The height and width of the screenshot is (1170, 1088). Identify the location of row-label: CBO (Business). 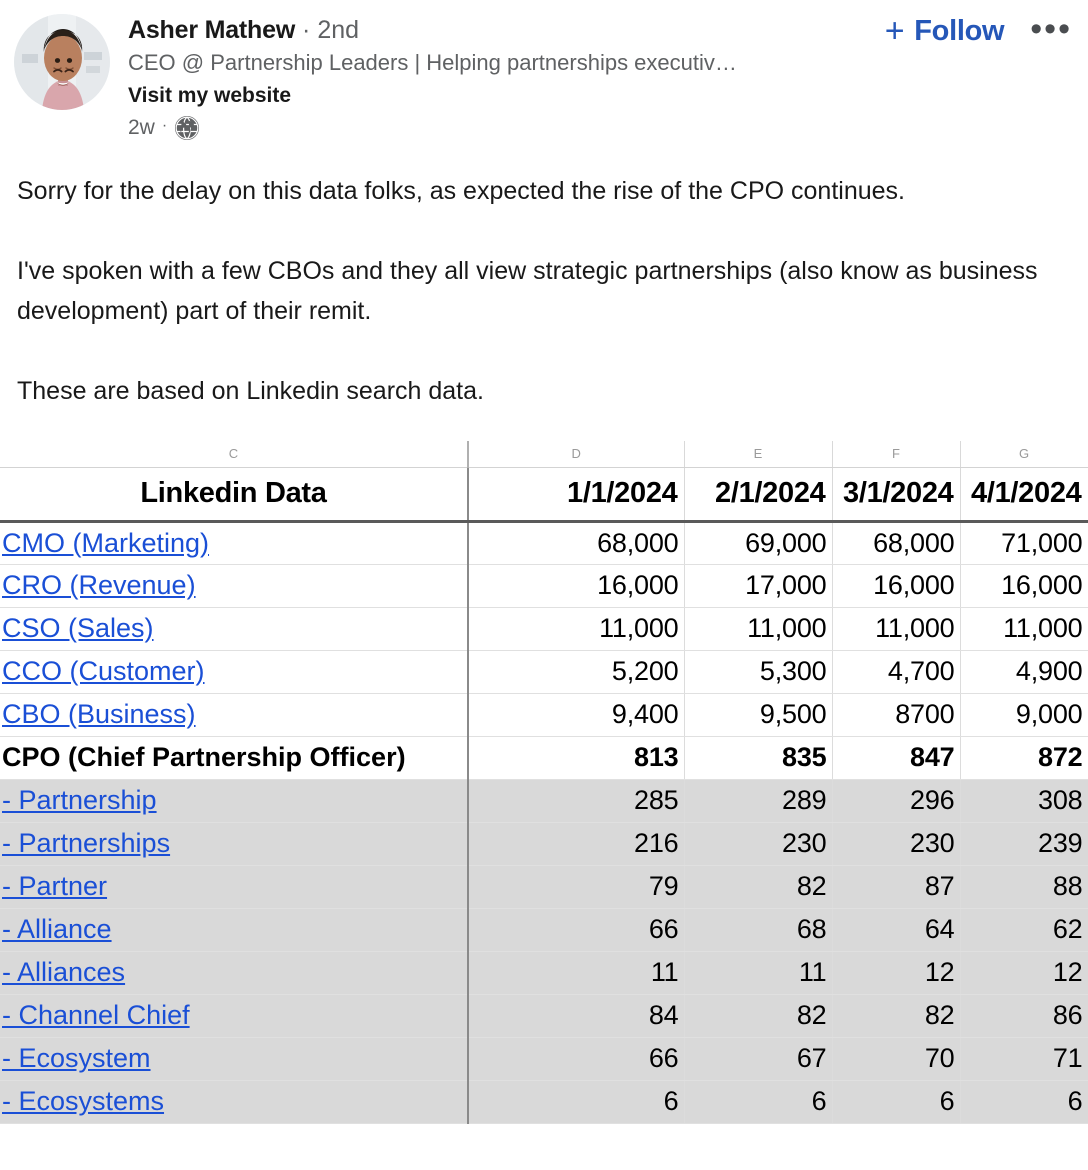
(99, 714).